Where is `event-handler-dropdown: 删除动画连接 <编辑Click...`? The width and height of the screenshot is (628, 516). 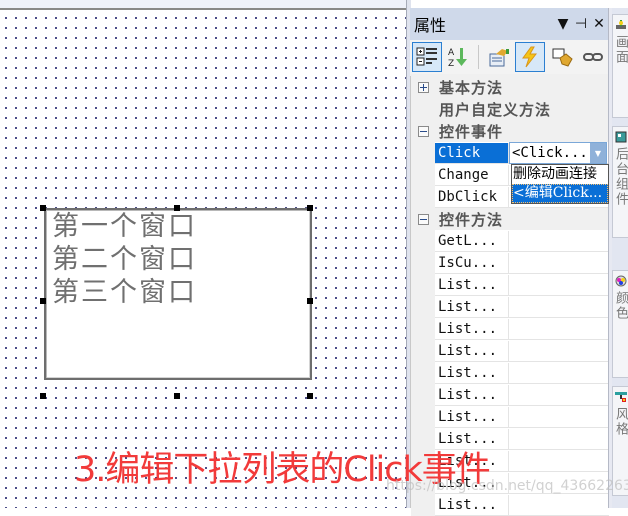
event-handler-dropdown: 删除动画连接 <编辑Click... is located at coordinates (560, 184).